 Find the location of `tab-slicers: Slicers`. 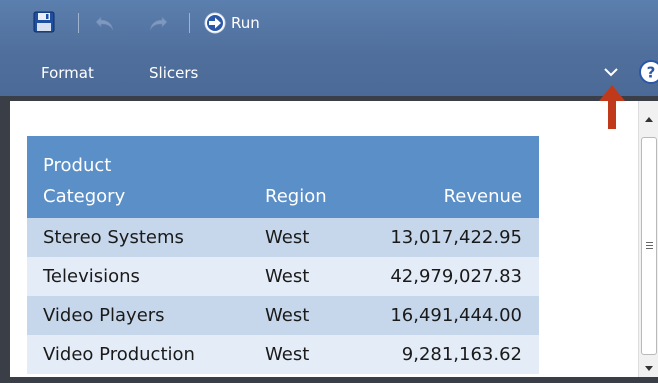

tab-slicers: Slicers is located at coordinates (173, 73).